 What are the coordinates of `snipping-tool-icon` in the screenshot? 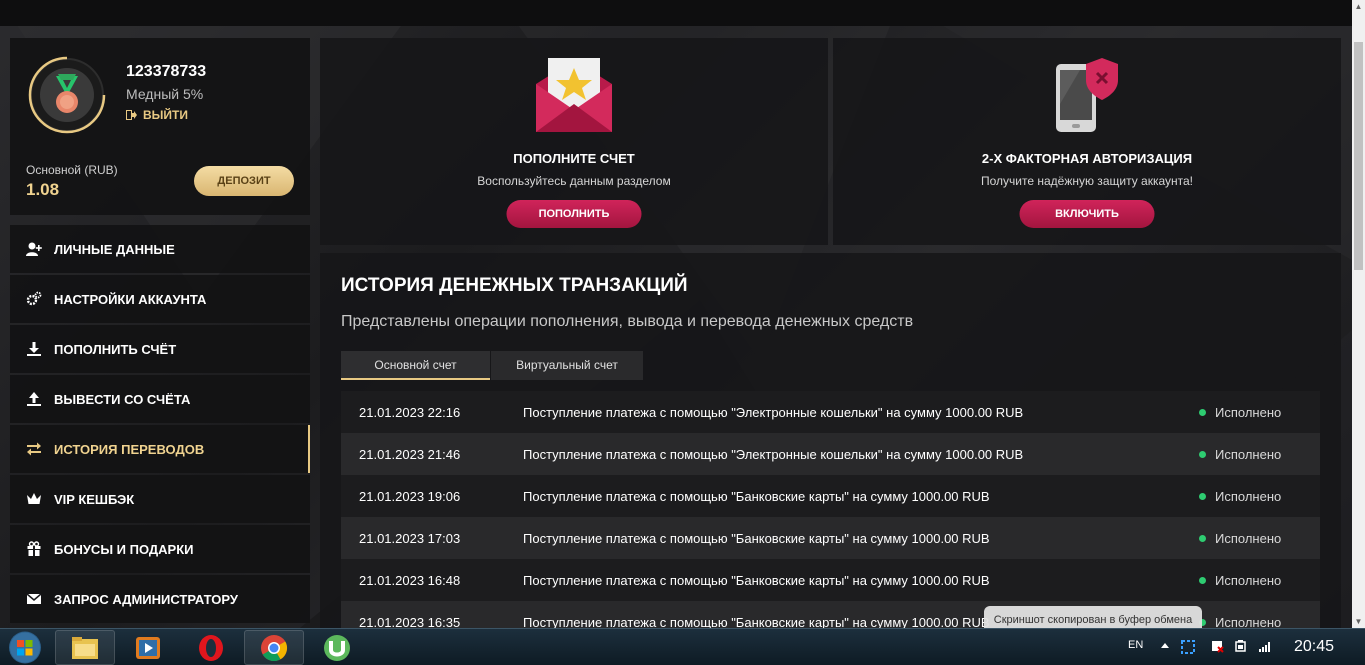 It's located at (1188, 647).